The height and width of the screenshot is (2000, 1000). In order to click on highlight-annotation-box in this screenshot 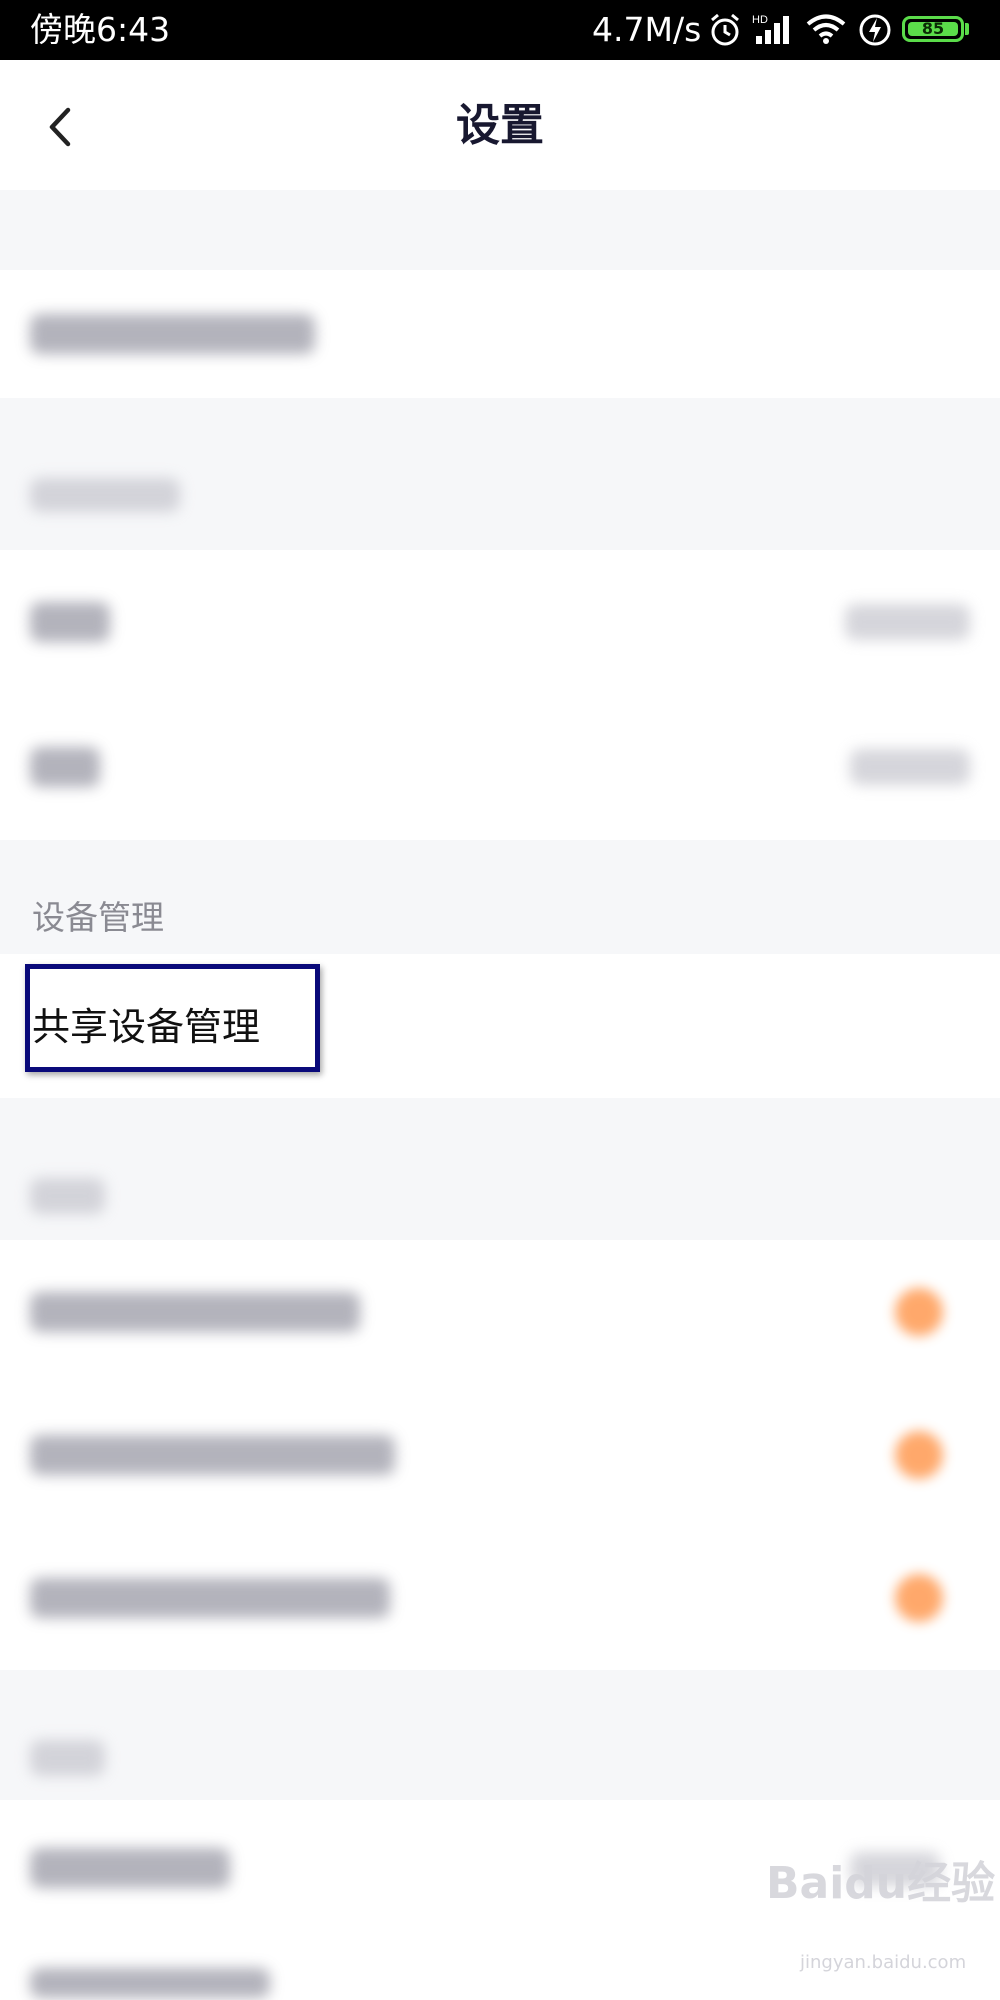, I will do `click(172, 1018)`.